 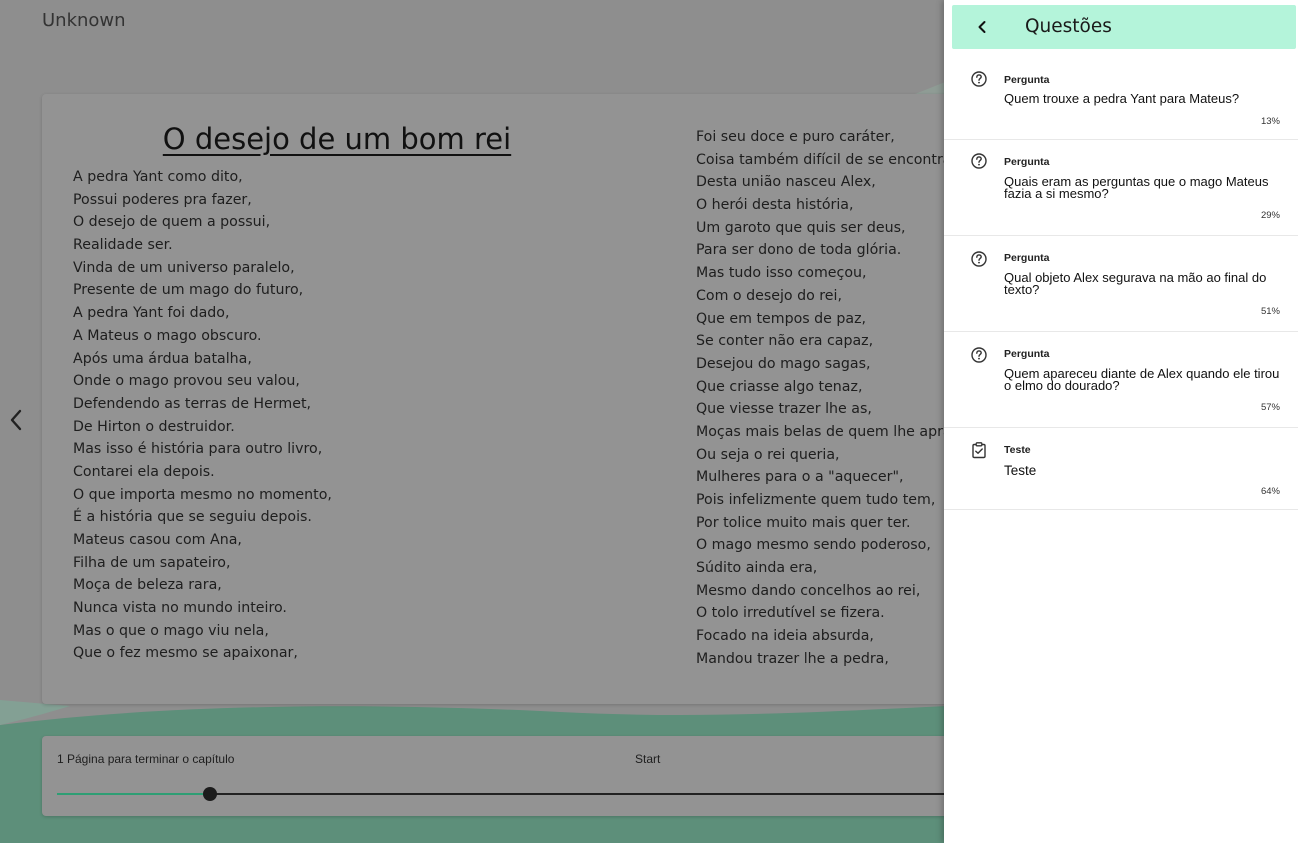 What do you see at coordinates (803, 522) in the screenshot?
I see `poem-line: Por tolice muito mais quer ter.` at bounding box center [803, 522].